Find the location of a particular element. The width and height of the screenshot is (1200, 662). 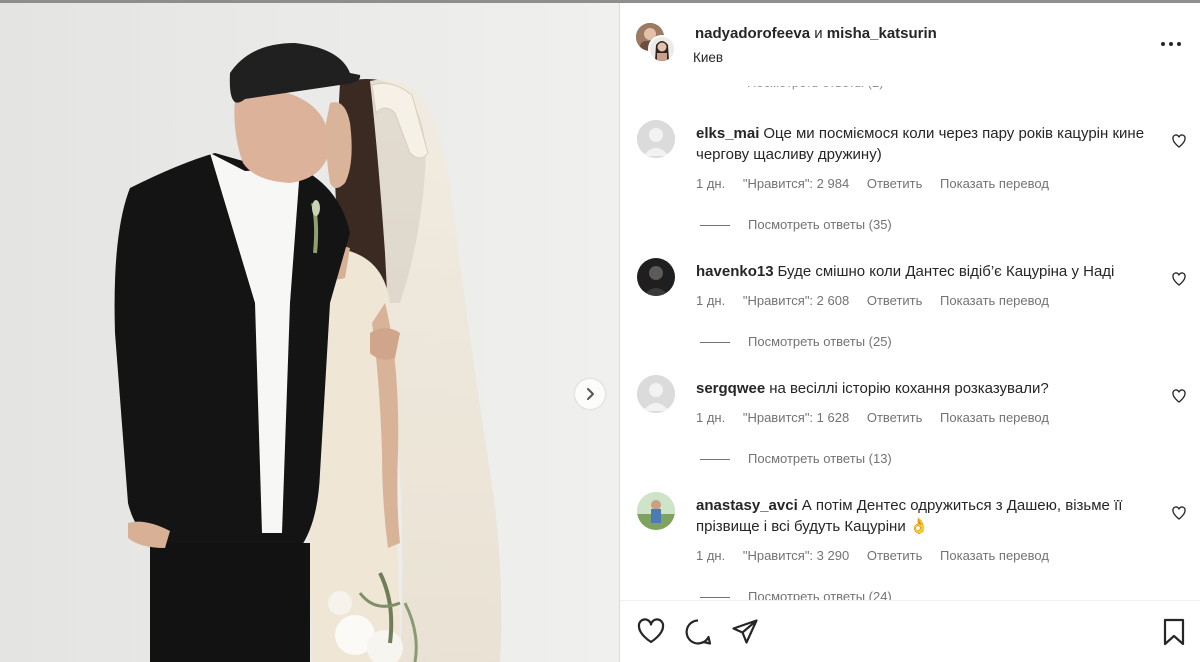

authors-connector: и is located at coordinates (818, 33).